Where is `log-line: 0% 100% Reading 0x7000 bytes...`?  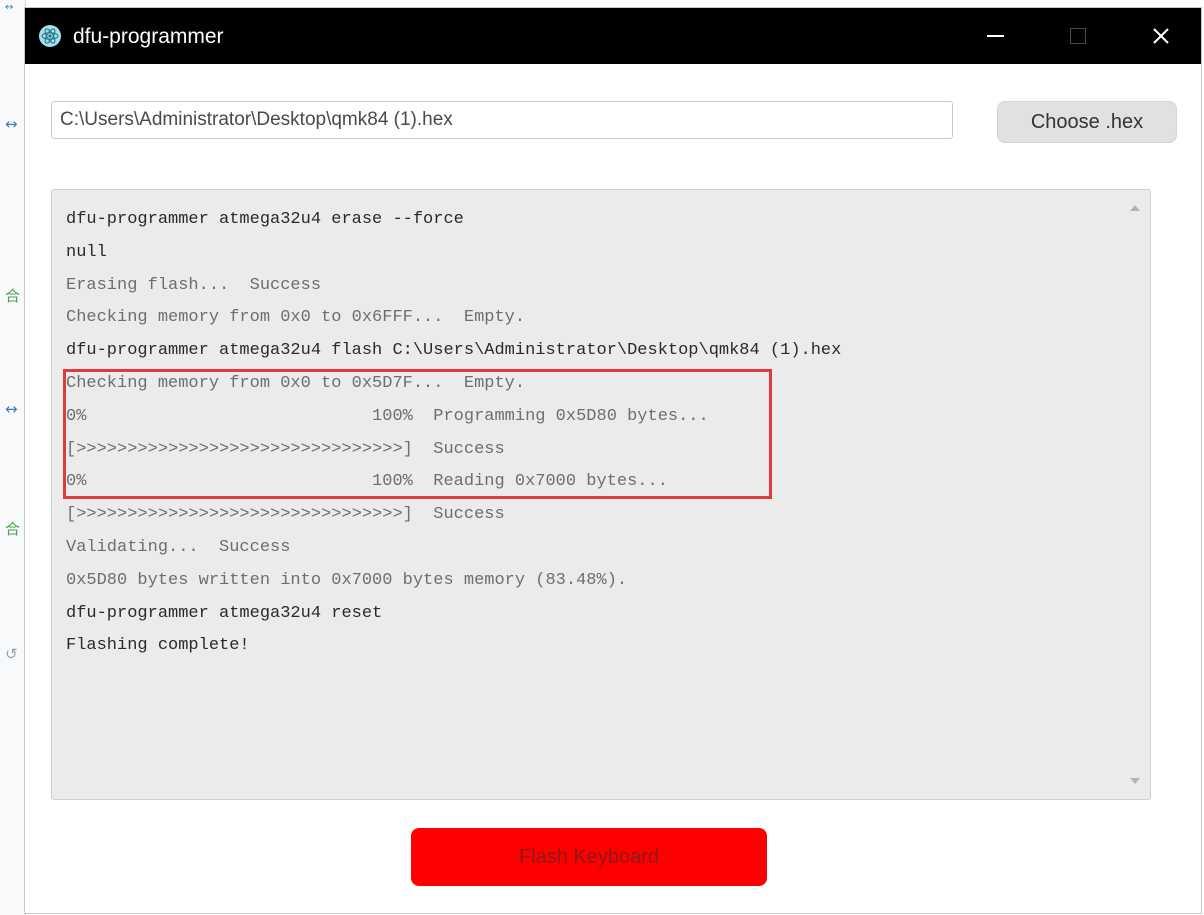
log-line: 0% 100% Reading 0x7000 bytes... is located at coordinates (367, 482).